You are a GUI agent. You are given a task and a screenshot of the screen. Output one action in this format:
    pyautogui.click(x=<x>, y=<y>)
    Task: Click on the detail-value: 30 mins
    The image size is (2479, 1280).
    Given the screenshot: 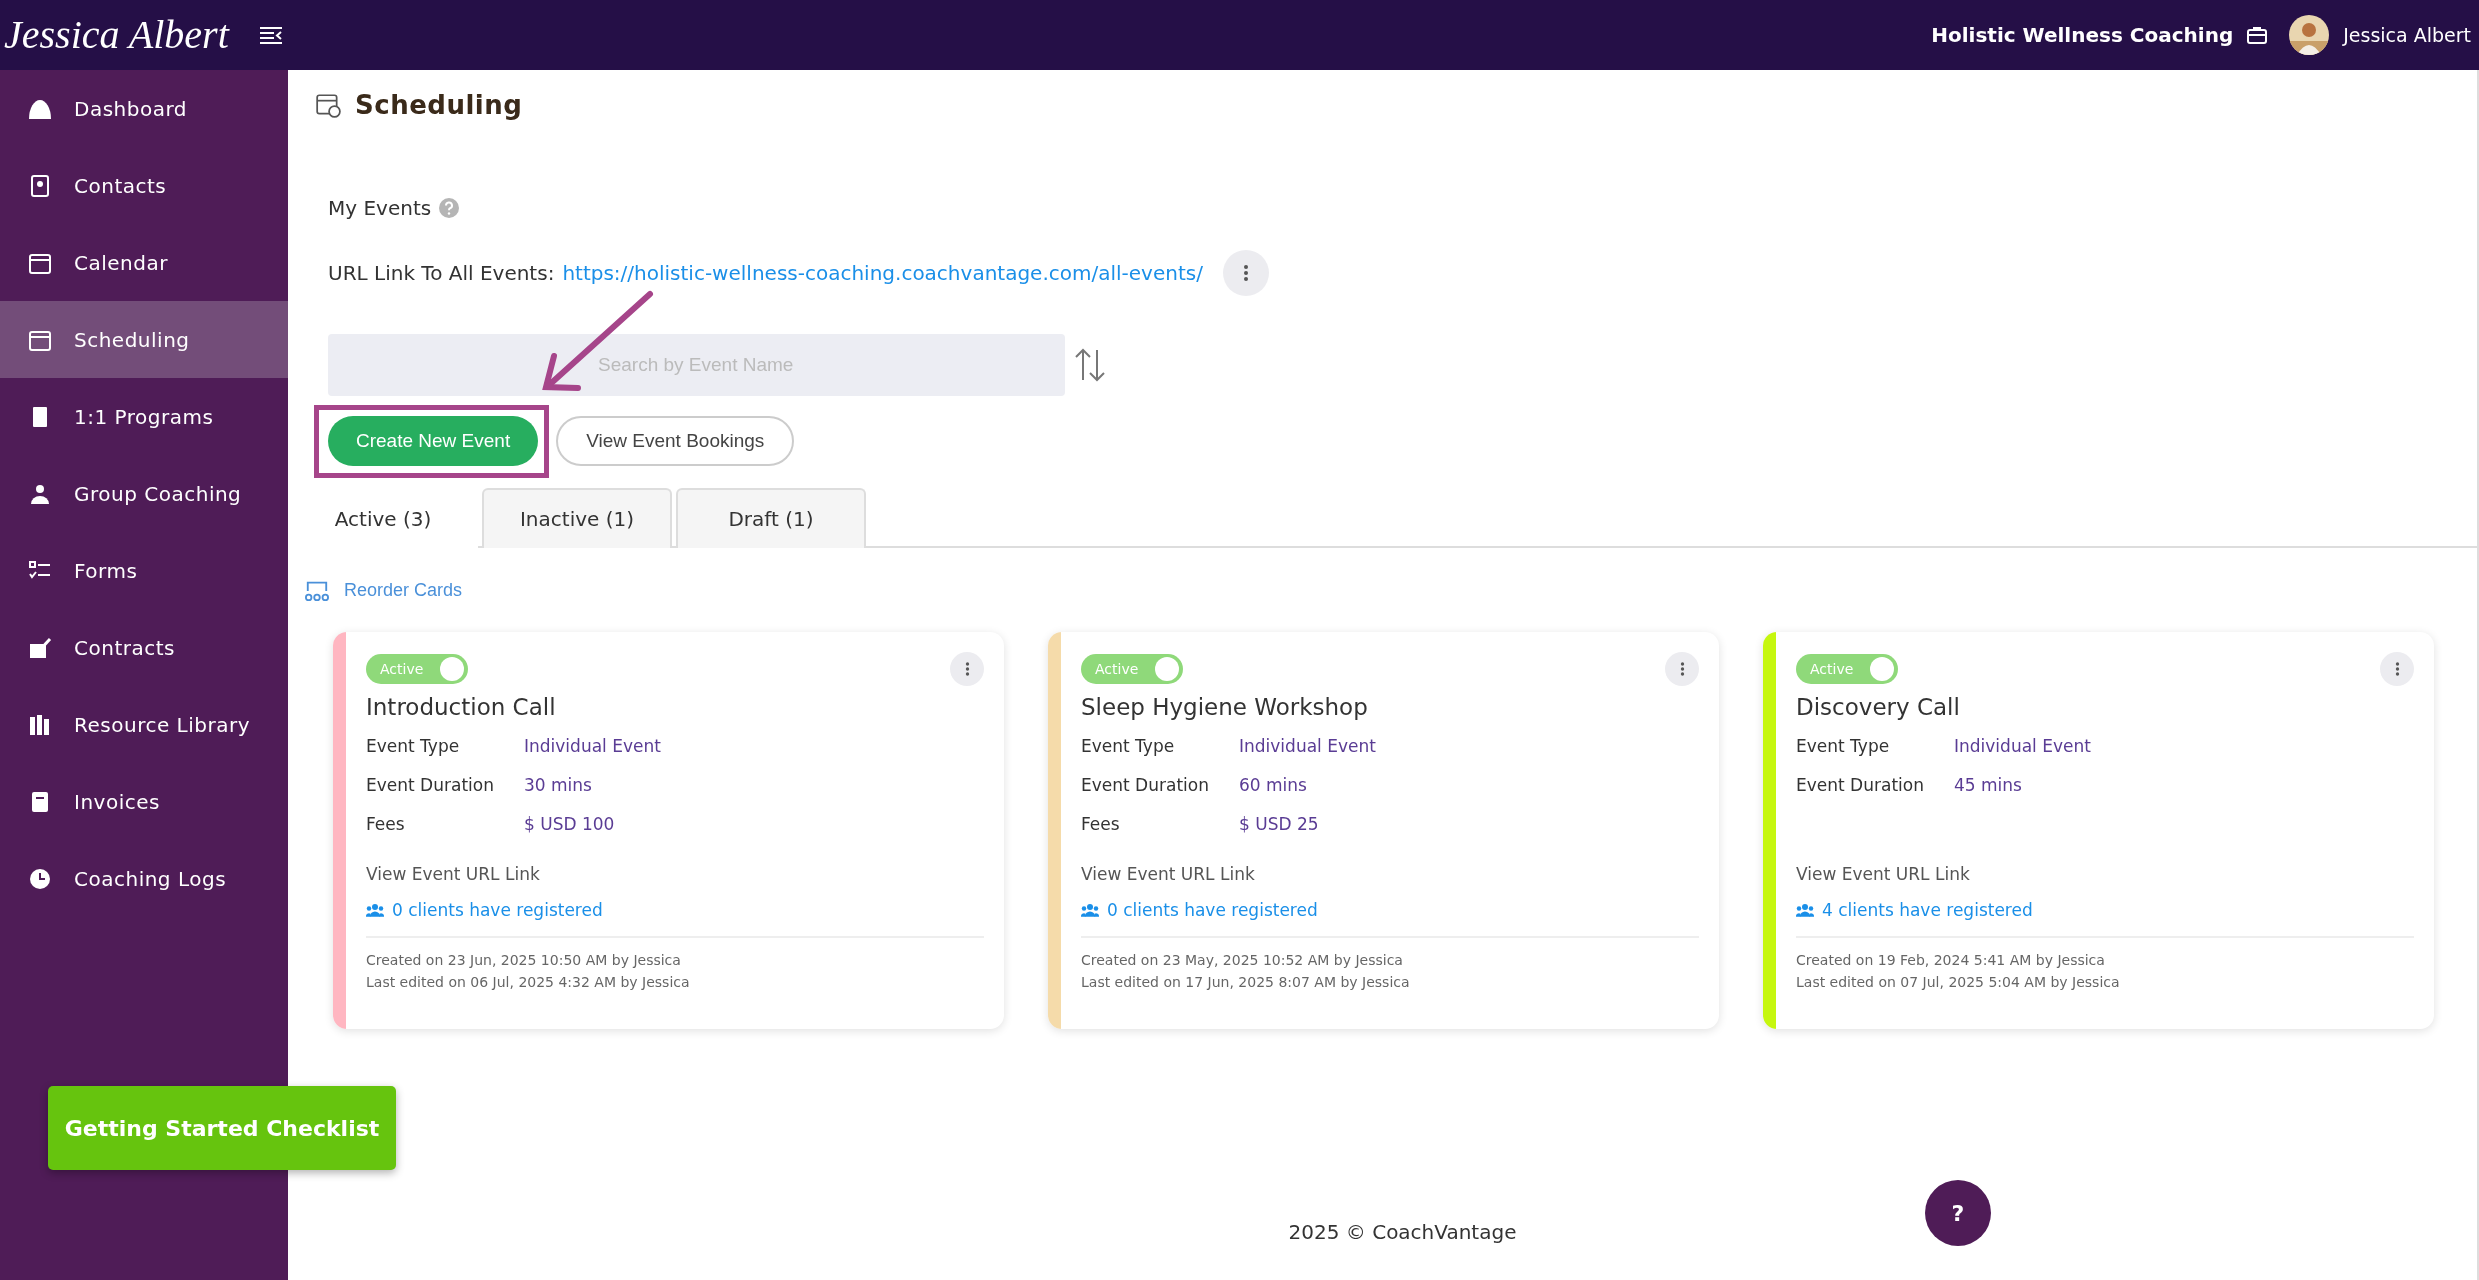 What is the action you would take?
    pyautogui.click(x=558, y=784)
    